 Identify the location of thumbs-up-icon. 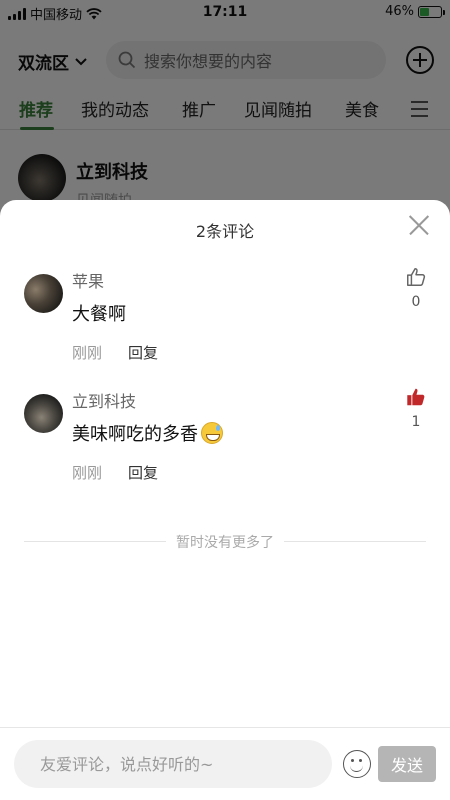
(416, 277).